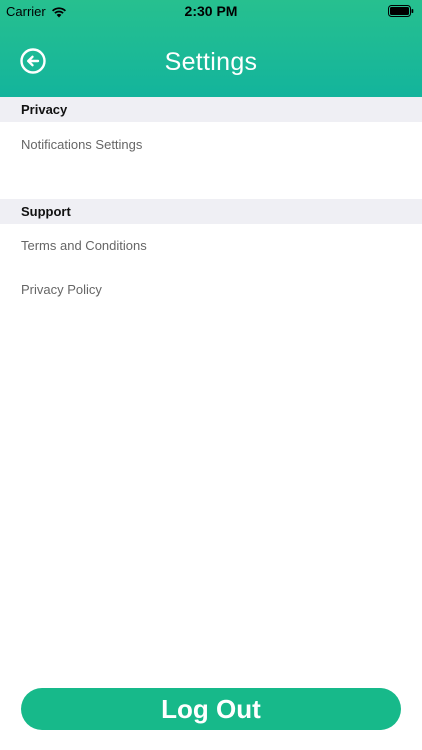 Image resolution: width=422 pixels, height=750 pixels. What do you see at coordinates (211, 62) in the screenshot?
I see `page-title: Settings` at bounding box center [211, 62].